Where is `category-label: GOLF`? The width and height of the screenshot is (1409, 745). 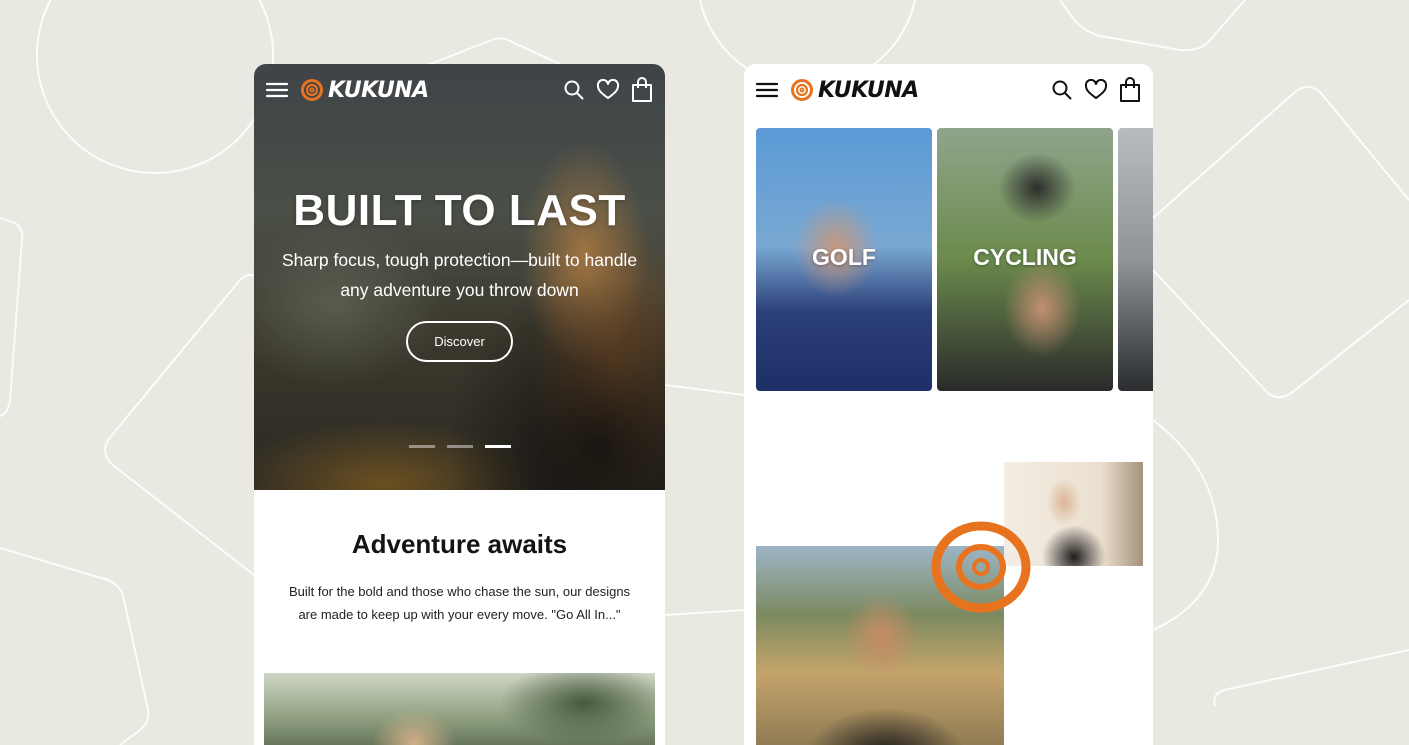 category-label: GOLF is located at coordinates (844, 257).